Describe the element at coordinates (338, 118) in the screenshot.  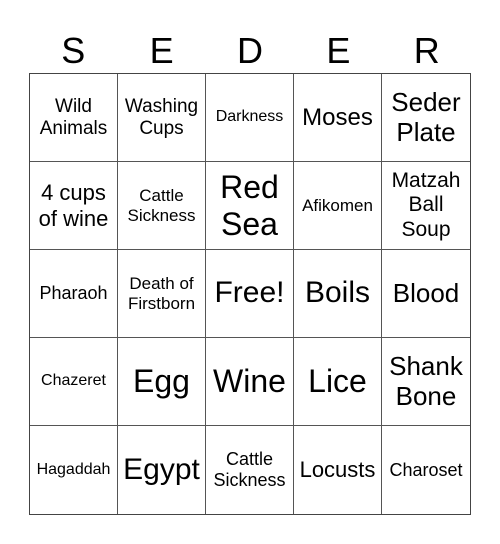
I see `bingo-cell: Moses` at that location.